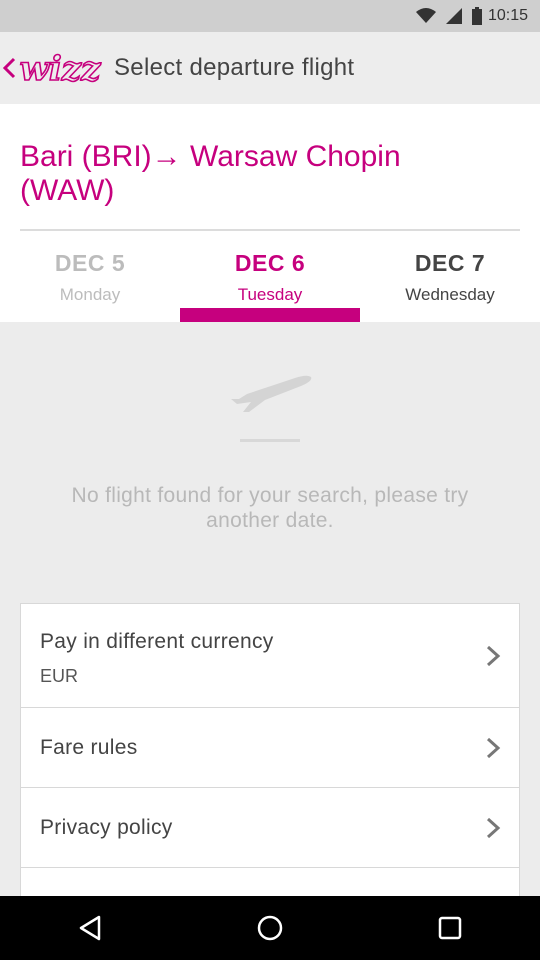  I want to click on currency-option: Pay in different currency EUR, so click(270, 656).